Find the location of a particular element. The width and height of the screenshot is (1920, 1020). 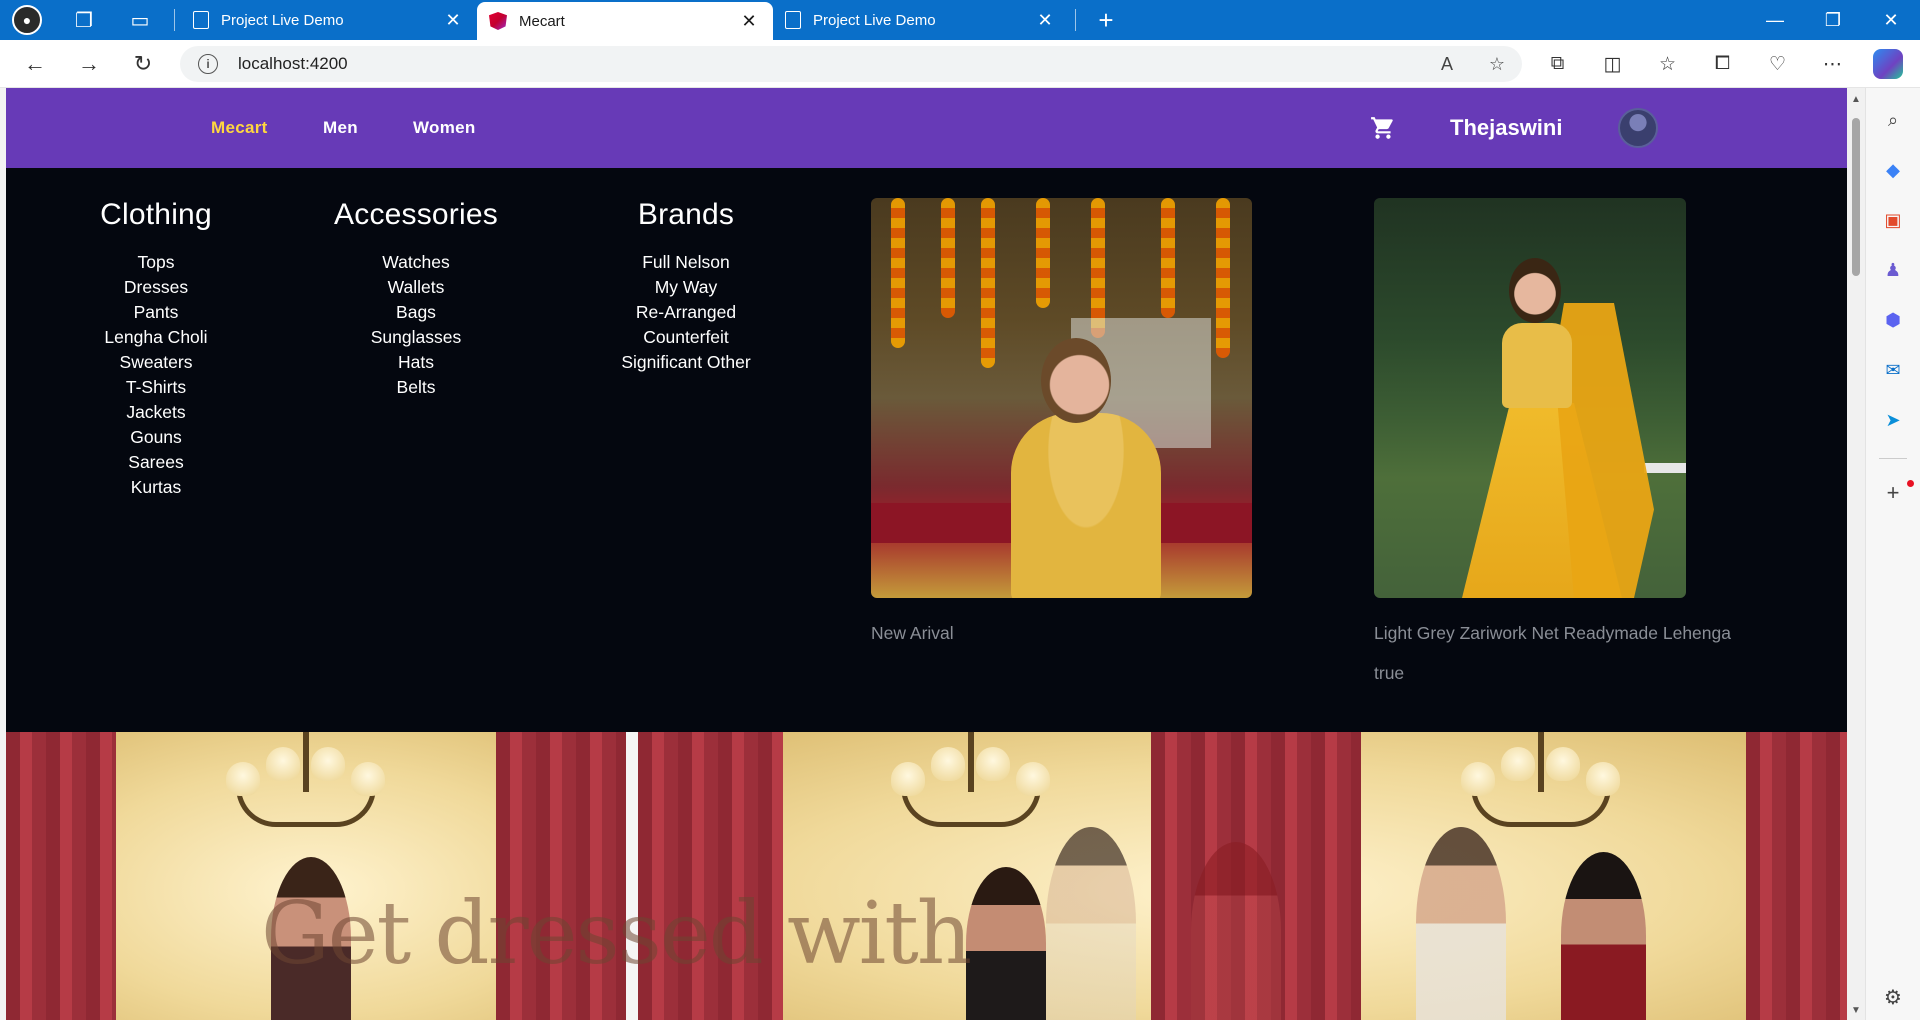

menu-item: Belts is located at coordinates (416, 387).